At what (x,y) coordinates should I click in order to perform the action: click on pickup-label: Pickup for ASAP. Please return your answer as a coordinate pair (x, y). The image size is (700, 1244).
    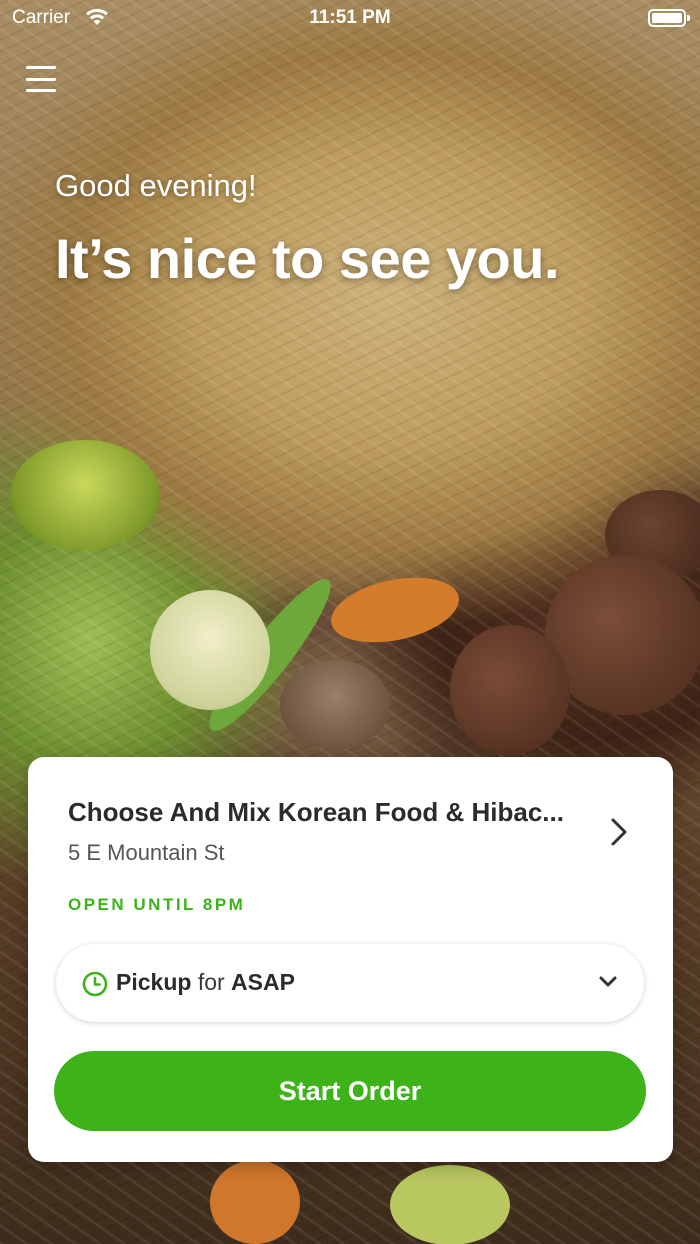
    Looking at the image, I should click on (205, 982).